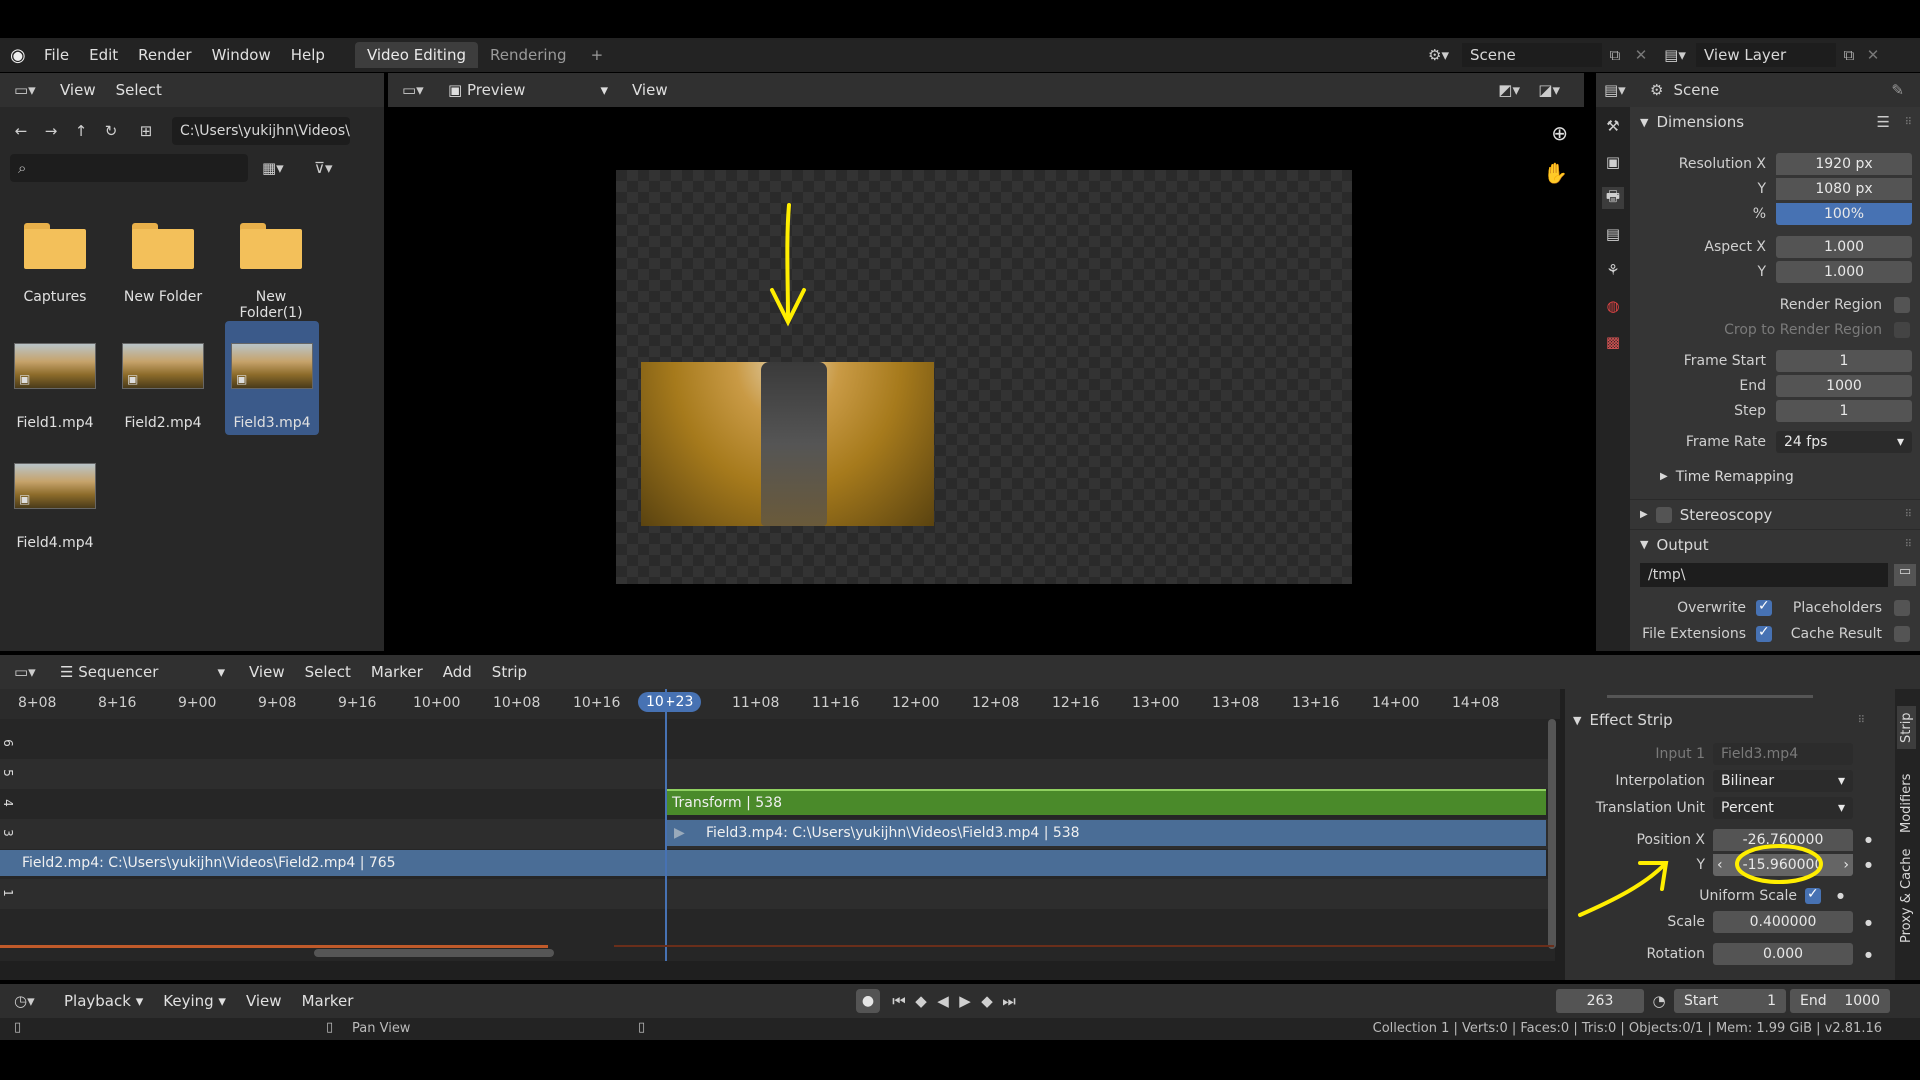 The image size is (1920, 1080). What do you see at coordinates (1549, 90) in the screenshot?
I see `overlay-icon: ◪▾` at bounding box center [1549, 90].